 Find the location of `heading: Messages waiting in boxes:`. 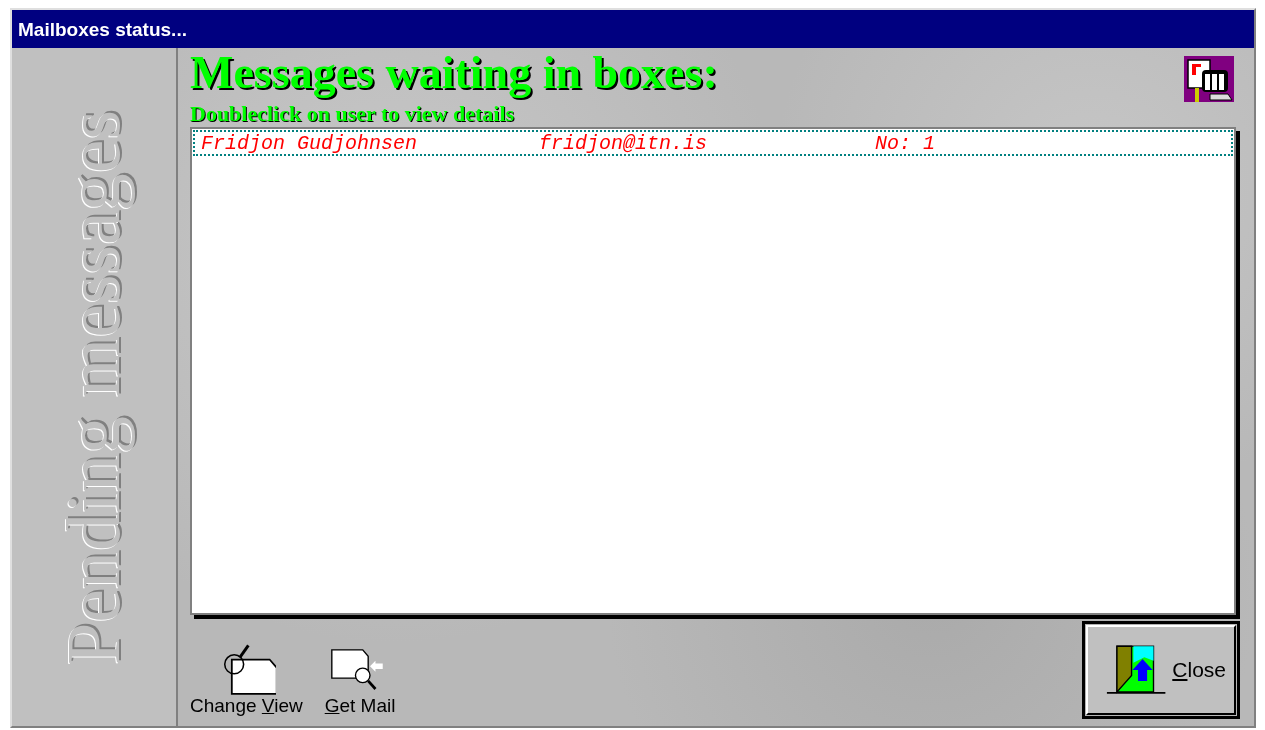

heading: Messages waiting in boxes: is located at coordinates (454, 73).